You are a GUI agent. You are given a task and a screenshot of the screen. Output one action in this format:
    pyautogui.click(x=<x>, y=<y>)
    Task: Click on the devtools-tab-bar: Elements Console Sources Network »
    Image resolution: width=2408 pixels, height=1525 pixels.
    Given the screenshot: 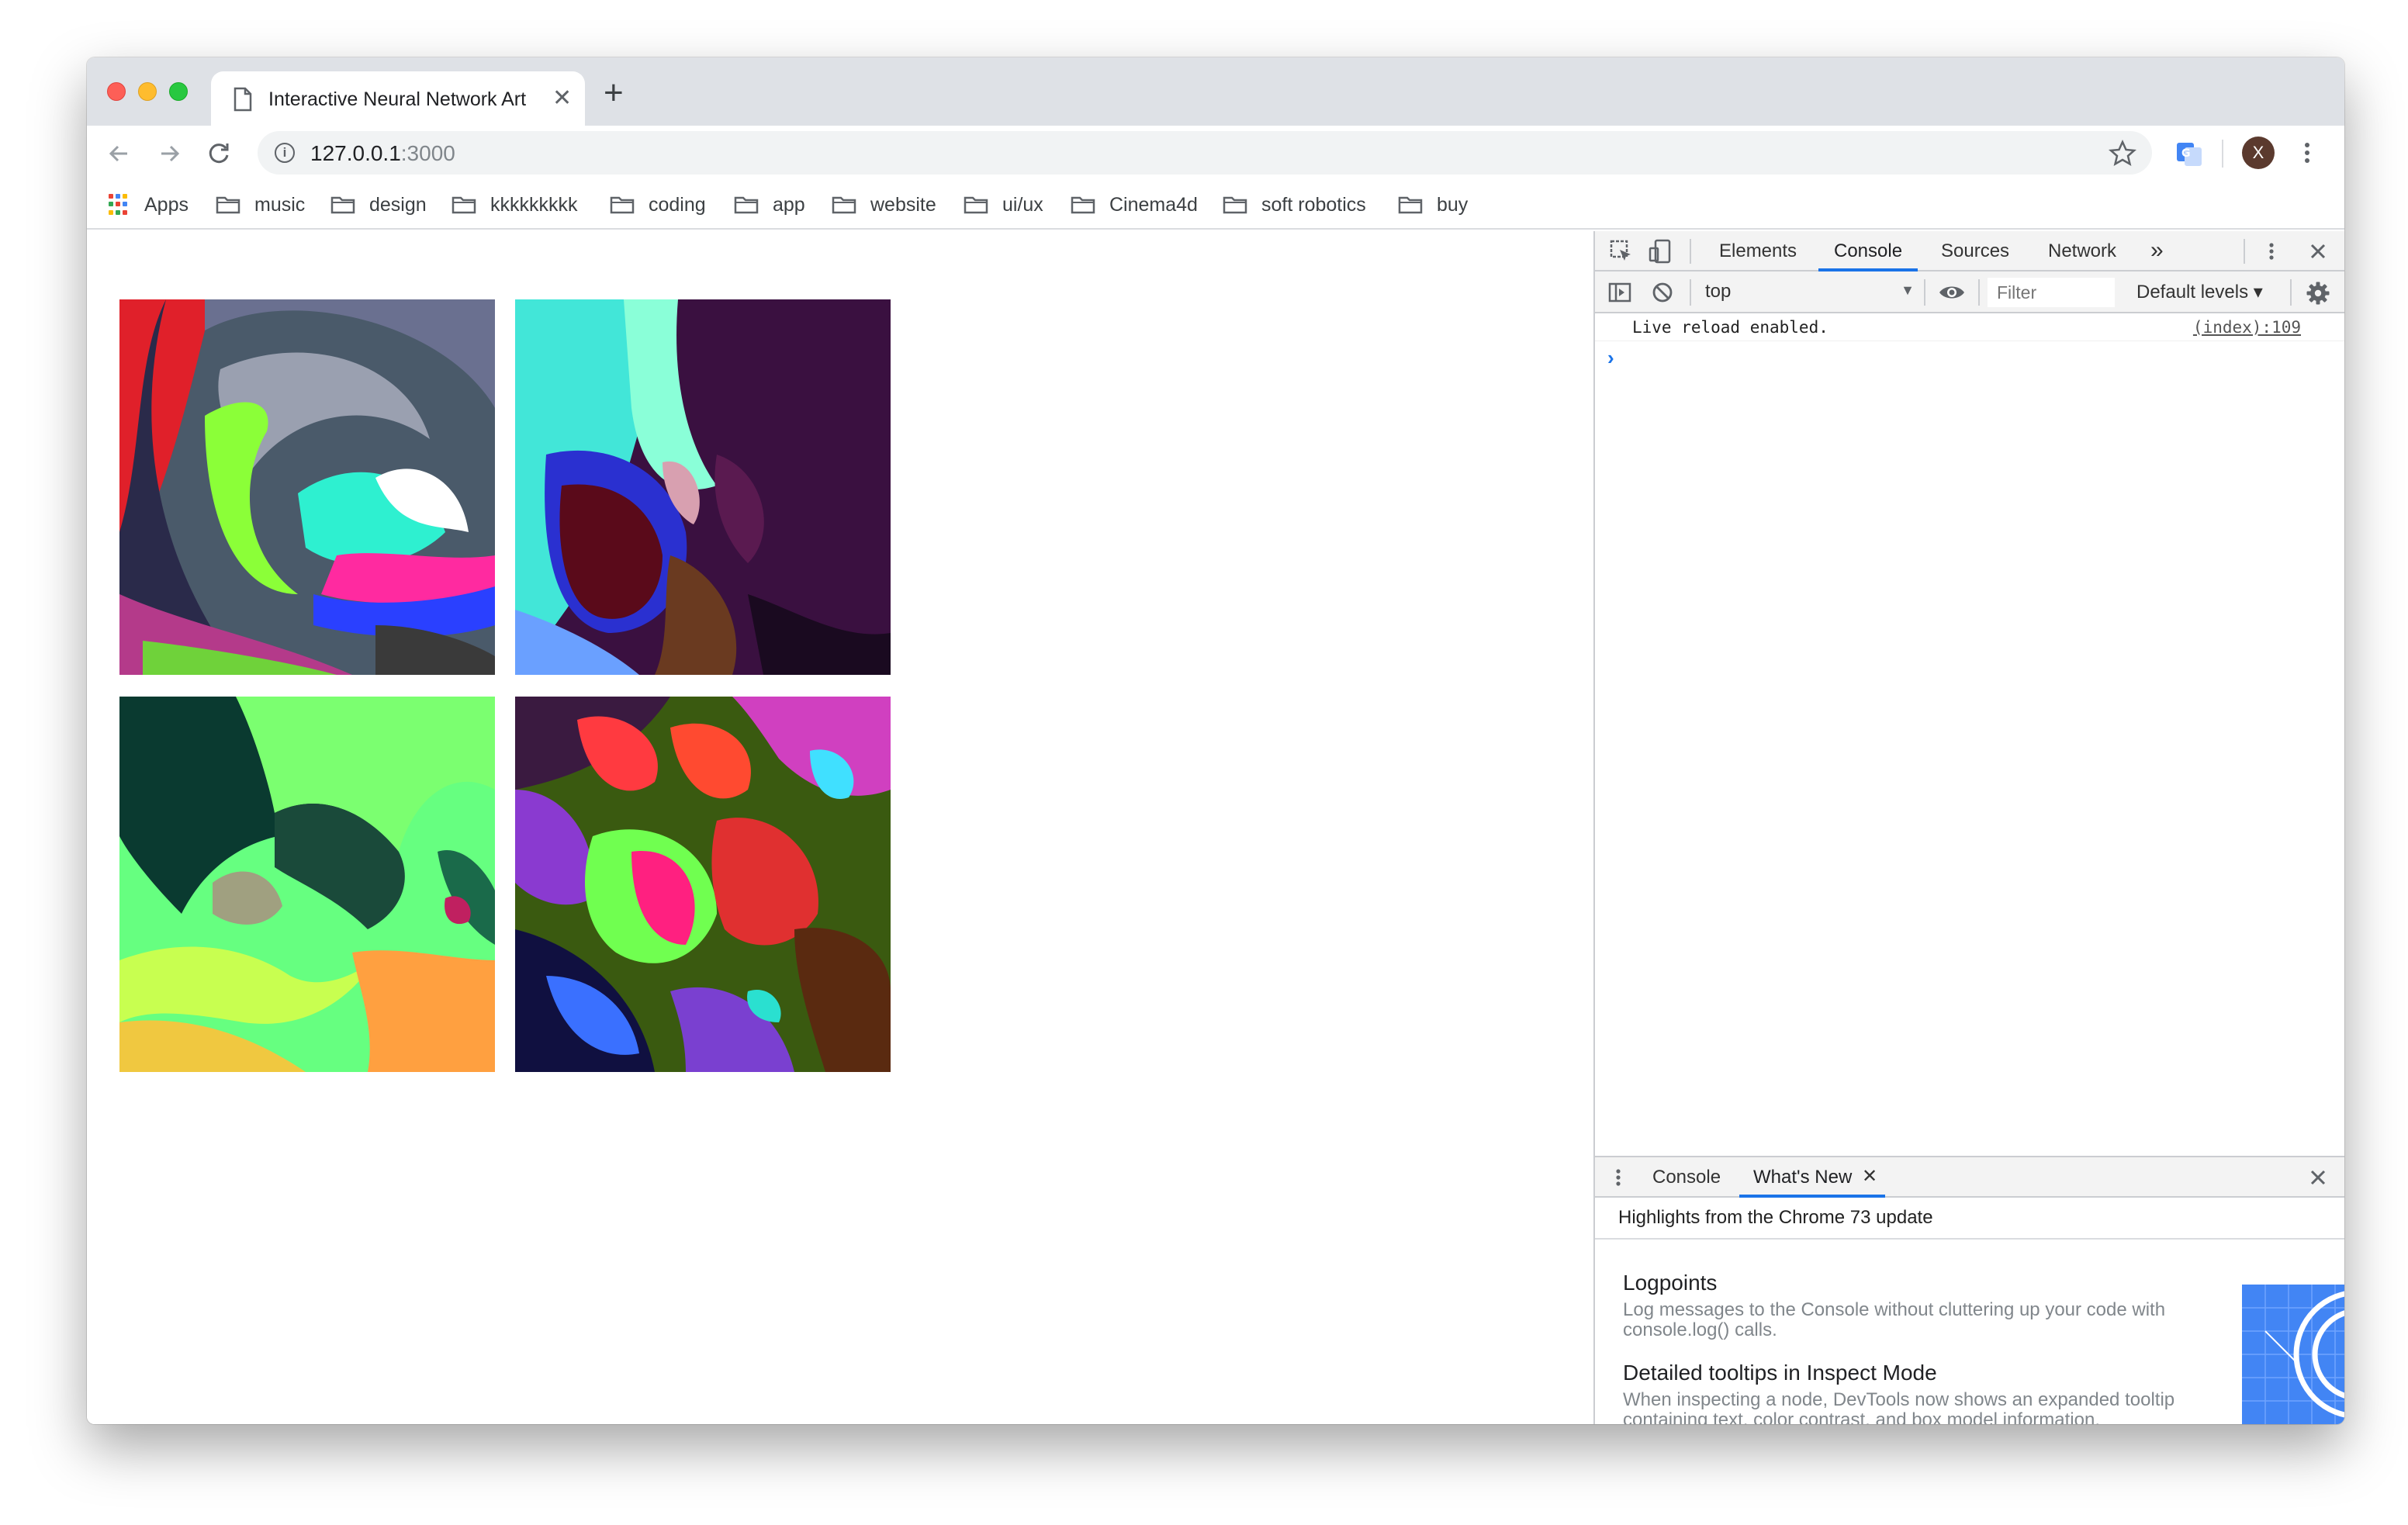 What is the action you would take?
    pyautogui.click(x=1969, y=251)
    